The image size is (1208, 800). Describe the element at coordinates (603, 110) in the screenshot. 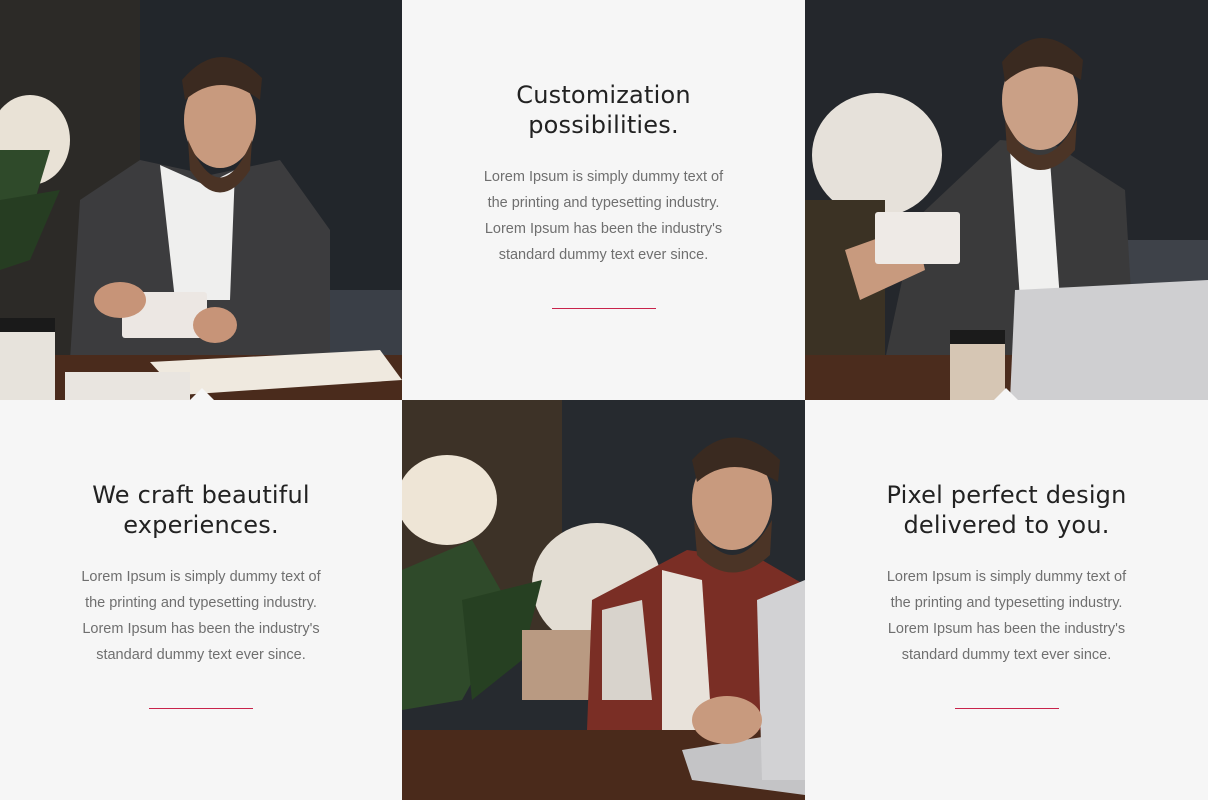

I see `feature-title: Customization possibilities.` at that location.